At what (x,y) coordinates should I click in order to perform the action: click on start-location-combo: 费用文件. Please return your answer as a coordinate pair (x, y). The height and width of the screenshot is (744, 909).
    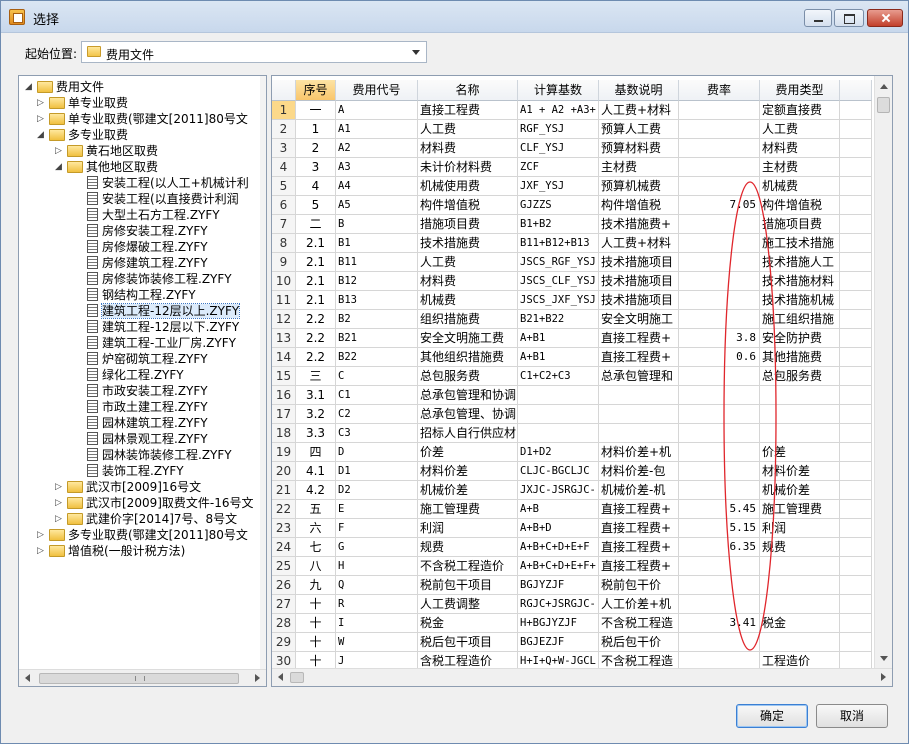
    Looking at the image, I should click on (254, 52).